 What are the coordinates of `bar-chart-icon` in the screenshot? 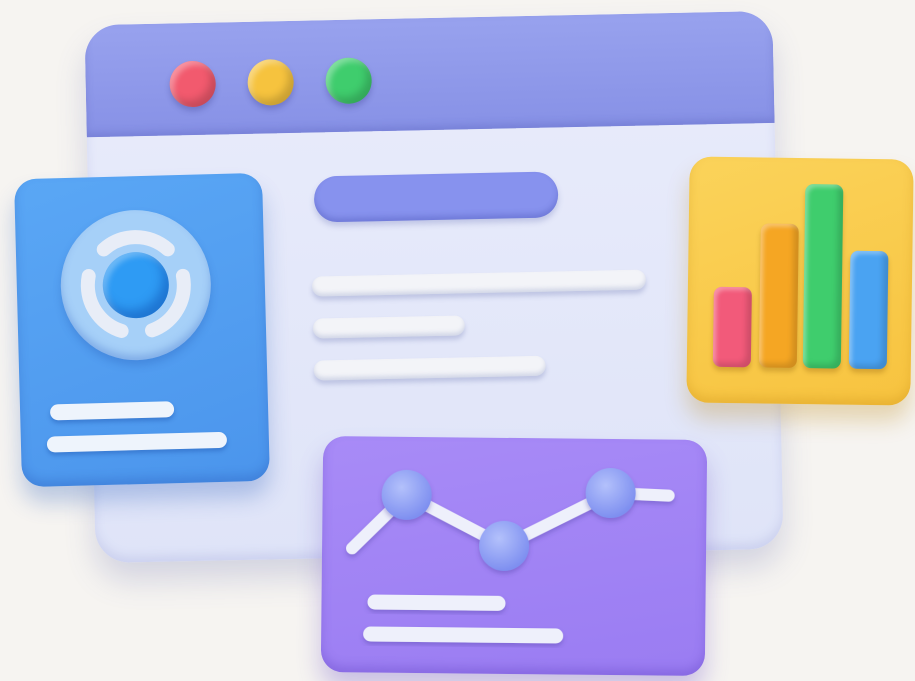 It's located at (802, 263).